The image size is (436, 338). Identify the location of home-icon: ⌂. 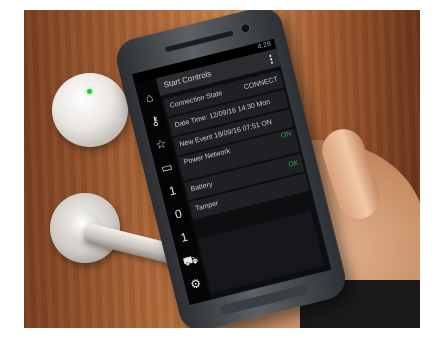
(149, 97).